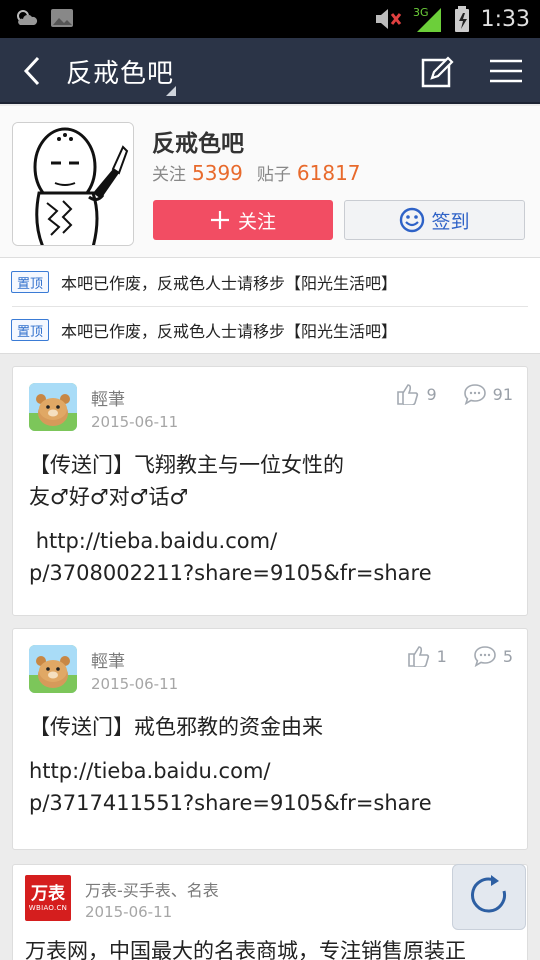  Describe the element at coordinates (450, 221) in the screenshot. I see `sign-in-button-label: 签到` at that location.